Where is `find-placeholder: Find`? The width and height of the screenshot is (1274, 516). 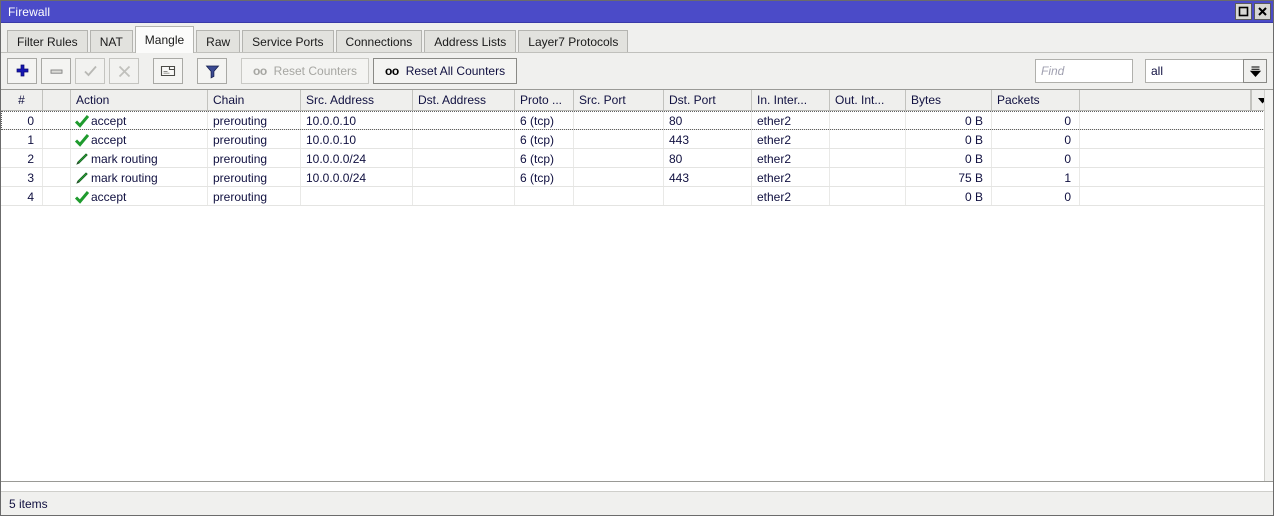
find-placeholder: Find is located at coordinates (1053, 71).